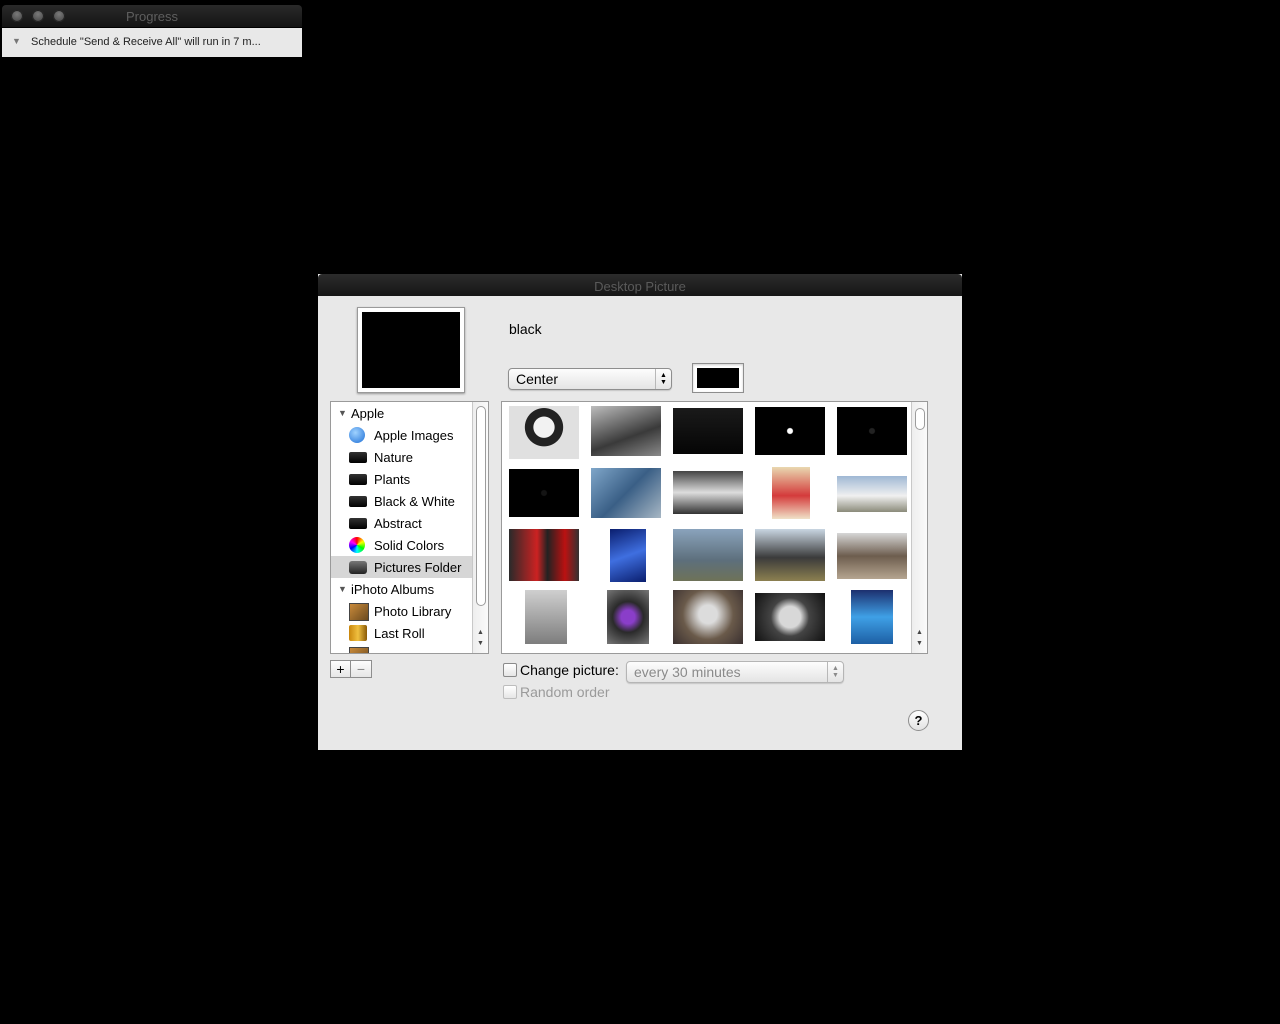  What do you see at coordinates (537, 379) in the screenshot?
I see `position-popup-value: Center` at bounding box center [537, 379].